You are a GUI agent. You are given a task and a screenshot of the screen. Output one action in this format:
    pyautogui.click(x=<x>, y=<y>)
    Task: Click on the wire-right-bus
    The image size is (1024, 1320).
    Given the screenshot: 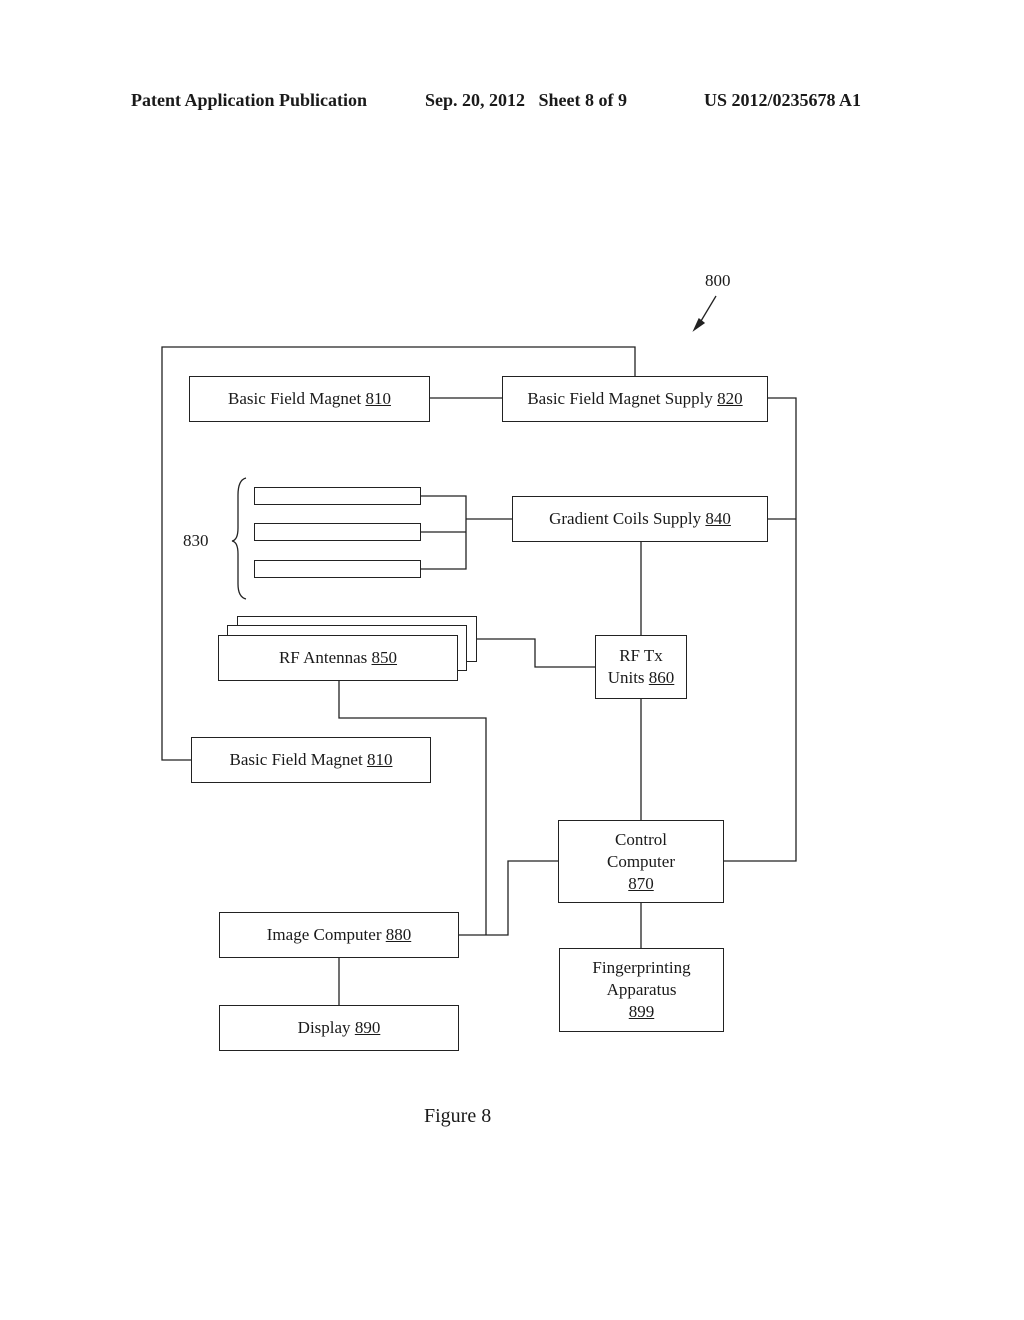 What is the action you would take?
    pyautogui.click(x=760, y=629)
    